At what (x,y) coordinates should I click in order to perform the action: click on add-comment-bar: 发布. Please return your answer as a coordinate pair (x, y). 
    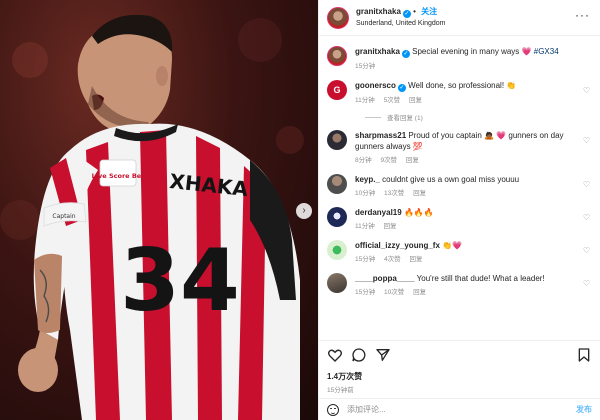
    Looking at the image, I should click on (459, 409).